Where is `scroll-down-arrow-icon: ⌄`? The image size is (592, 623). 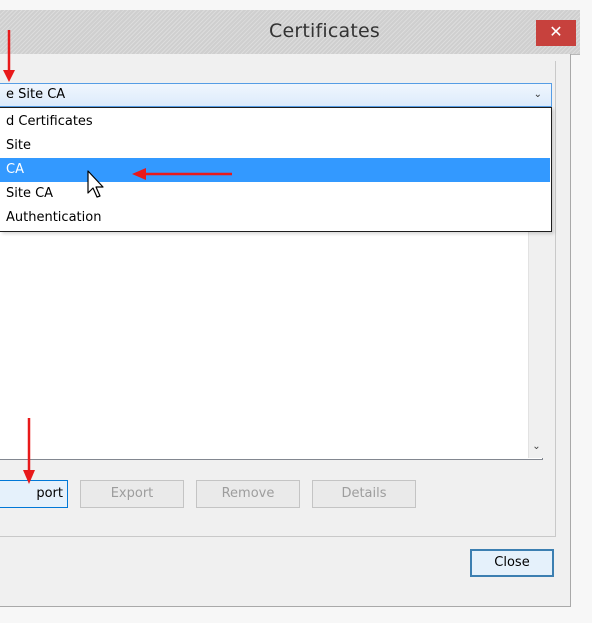
scroll-down-arrow-icon: ⌄ is located at coordinates (536, 447).